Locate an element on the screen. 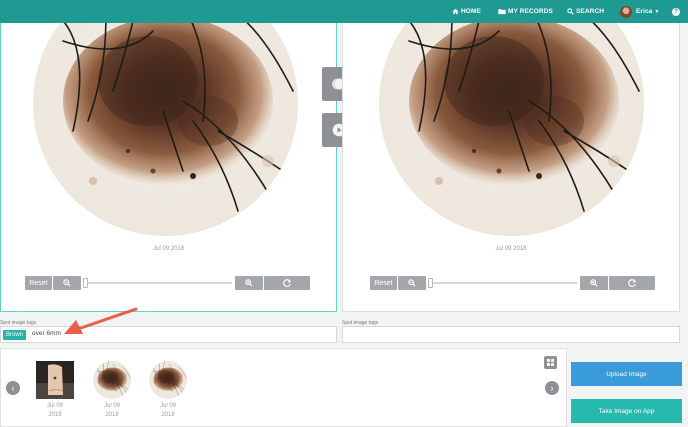 The height and width of the screenshot is (427, 688). top-navbar: HOME MY RECORDS SEARCH Erica ▼ ? is located at coordinates (344, 11).